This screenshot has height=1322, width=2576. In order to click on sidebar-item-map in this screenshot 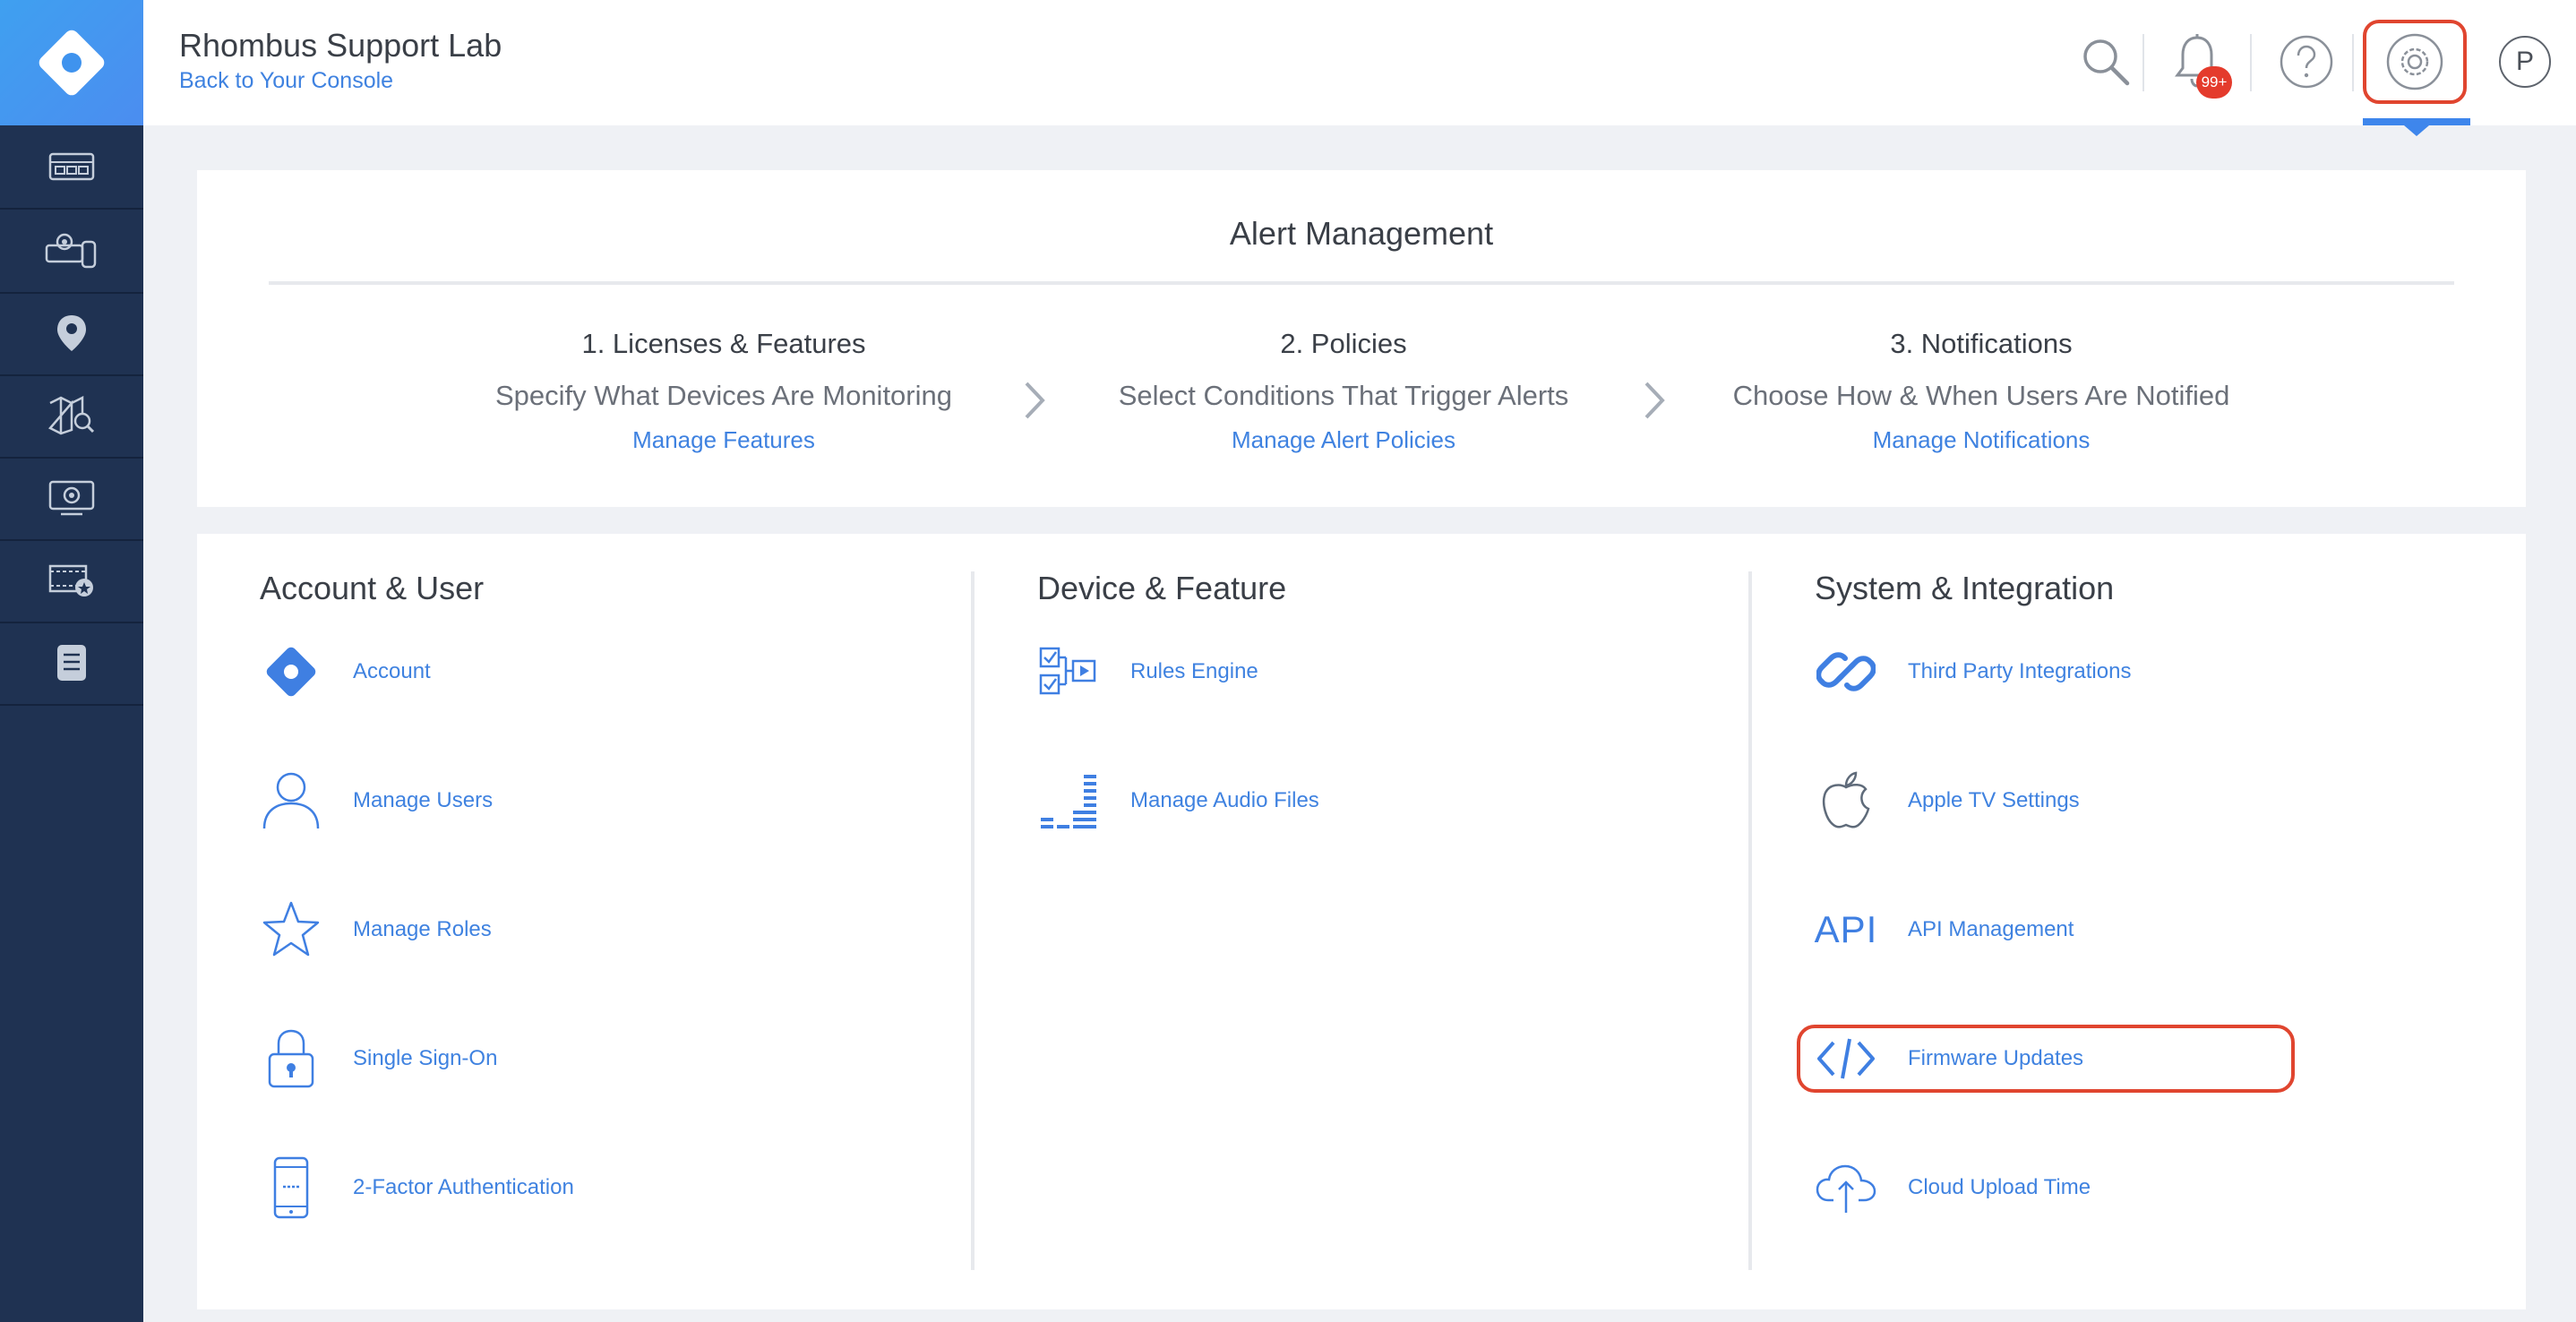, I will do `click(71, 417)`.